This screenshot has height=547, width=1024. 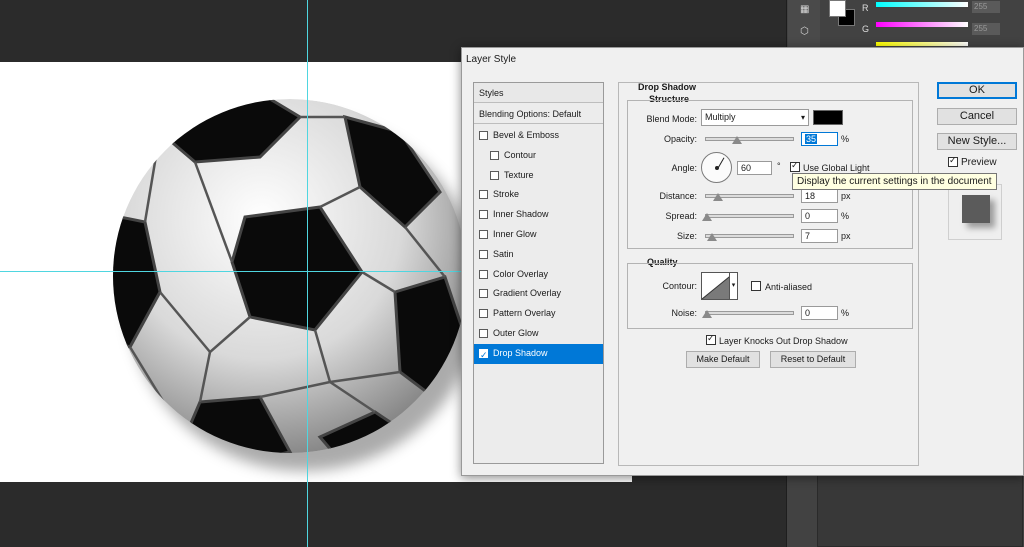 What do you see at coordinates (977, 90) in the screenshot?
I see `ok-button: OK` at bounding box center [977, 90].